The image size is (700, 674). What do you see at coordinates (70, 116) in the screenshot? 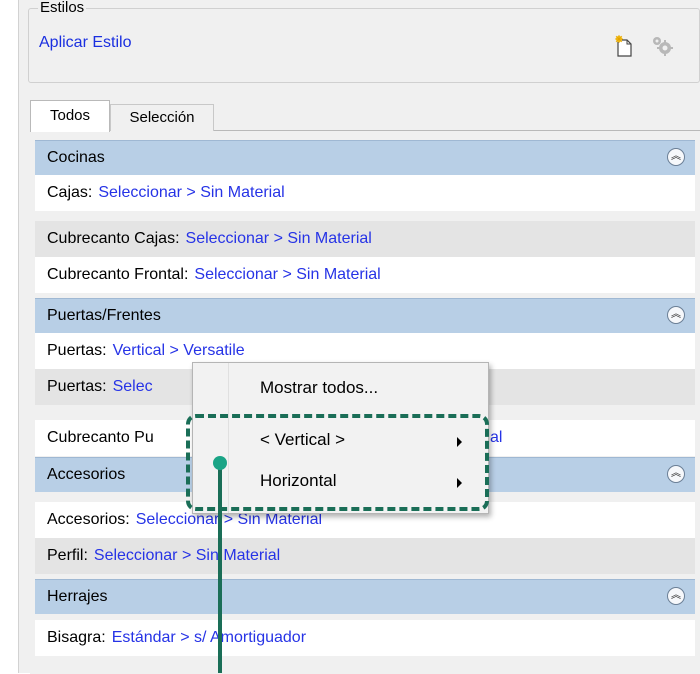
I see `tab-todos: Todos` at bounding box center [70, 116].